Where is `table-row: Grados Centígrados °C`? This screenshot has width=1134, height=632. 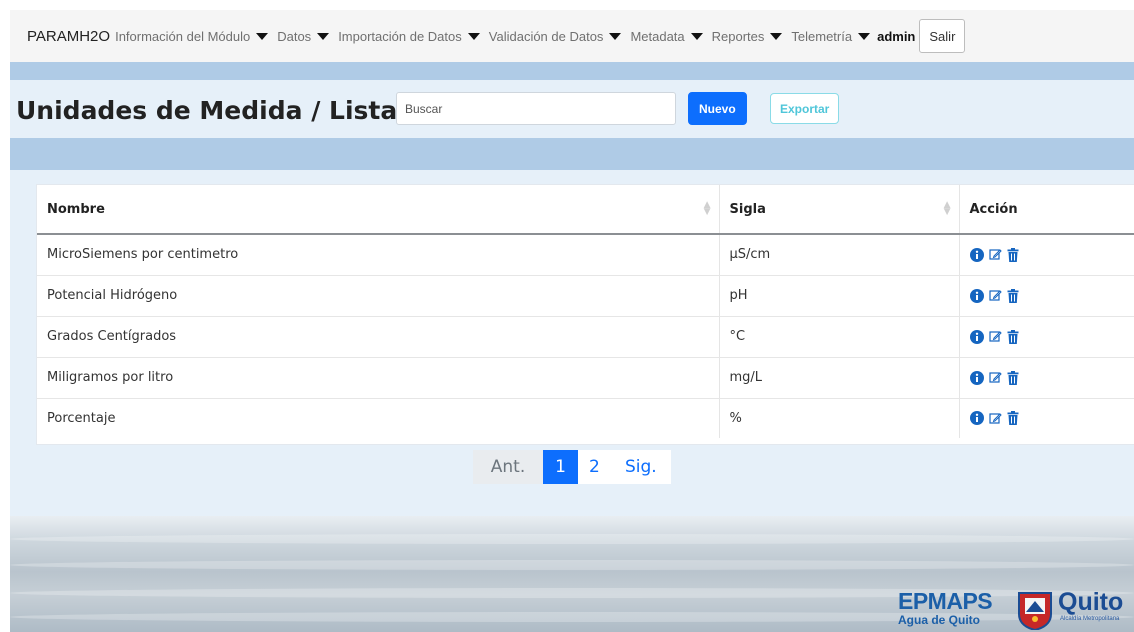
table-row: Grados Centígrados °C is located at coordinates (585, 337).